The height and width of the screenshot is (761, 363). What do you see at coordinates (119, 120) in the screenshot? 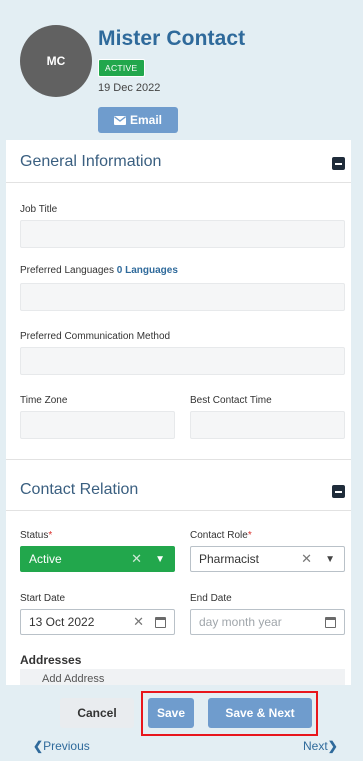
I see `envelope-icon` at bounding box center [119, 120].